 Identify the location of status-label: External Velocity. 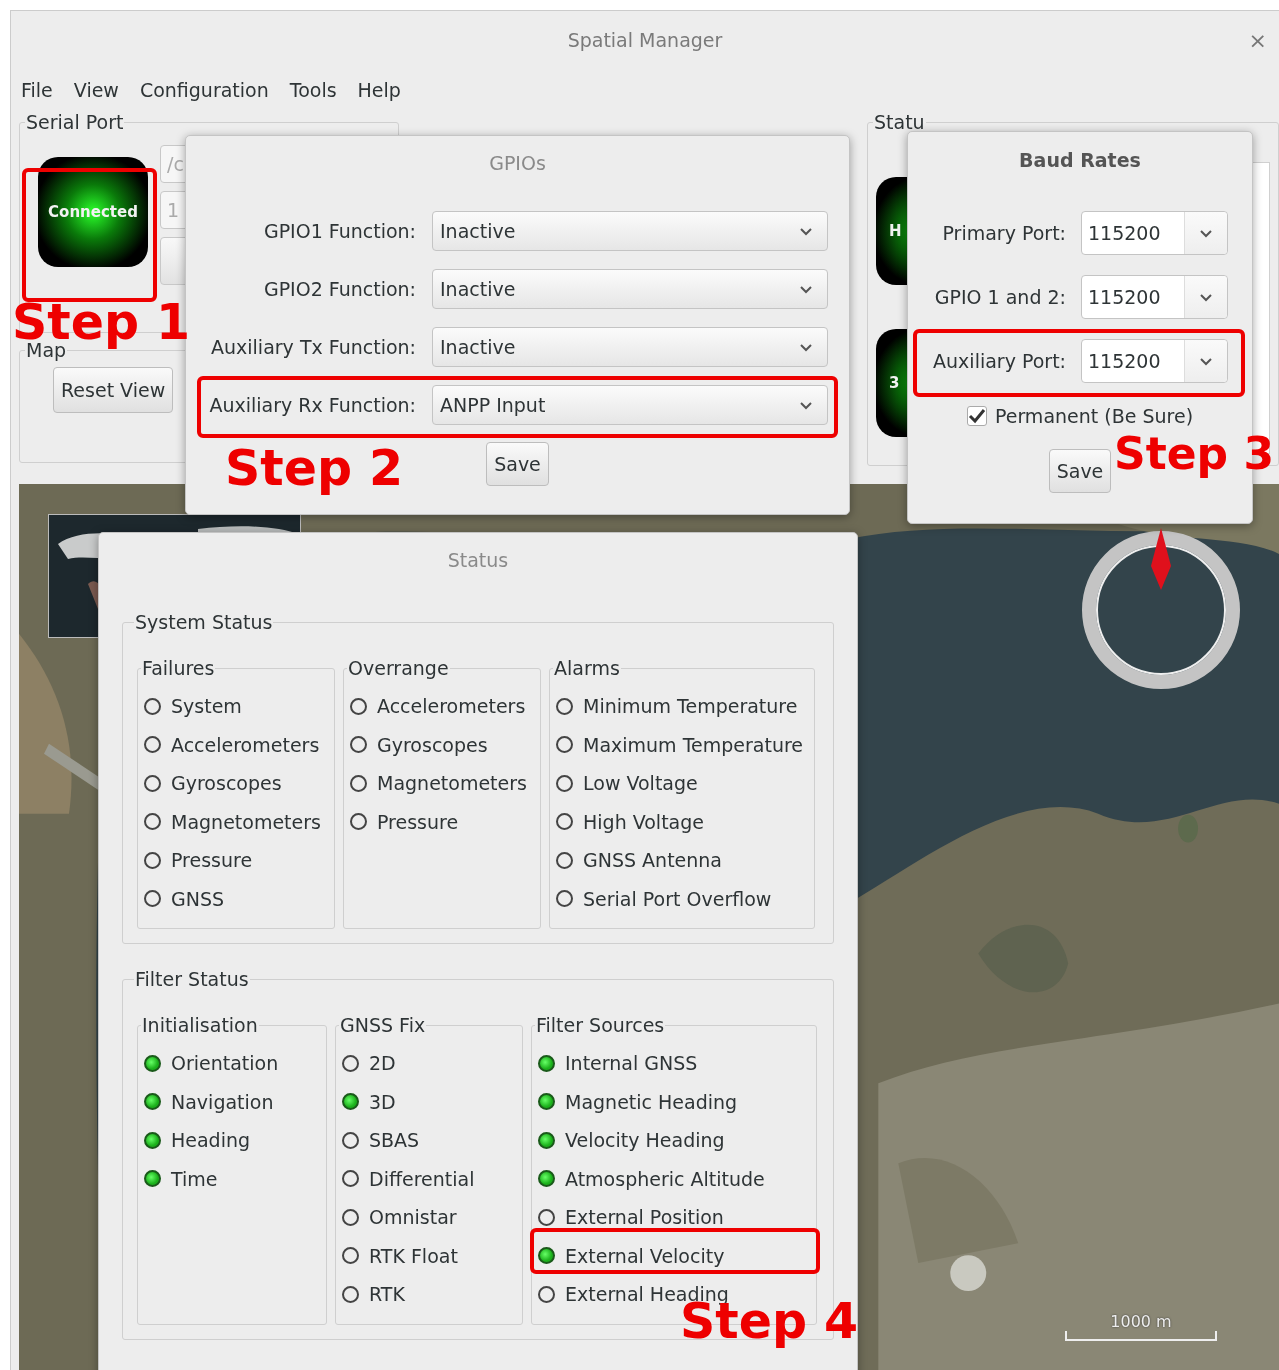
(645, 1255).